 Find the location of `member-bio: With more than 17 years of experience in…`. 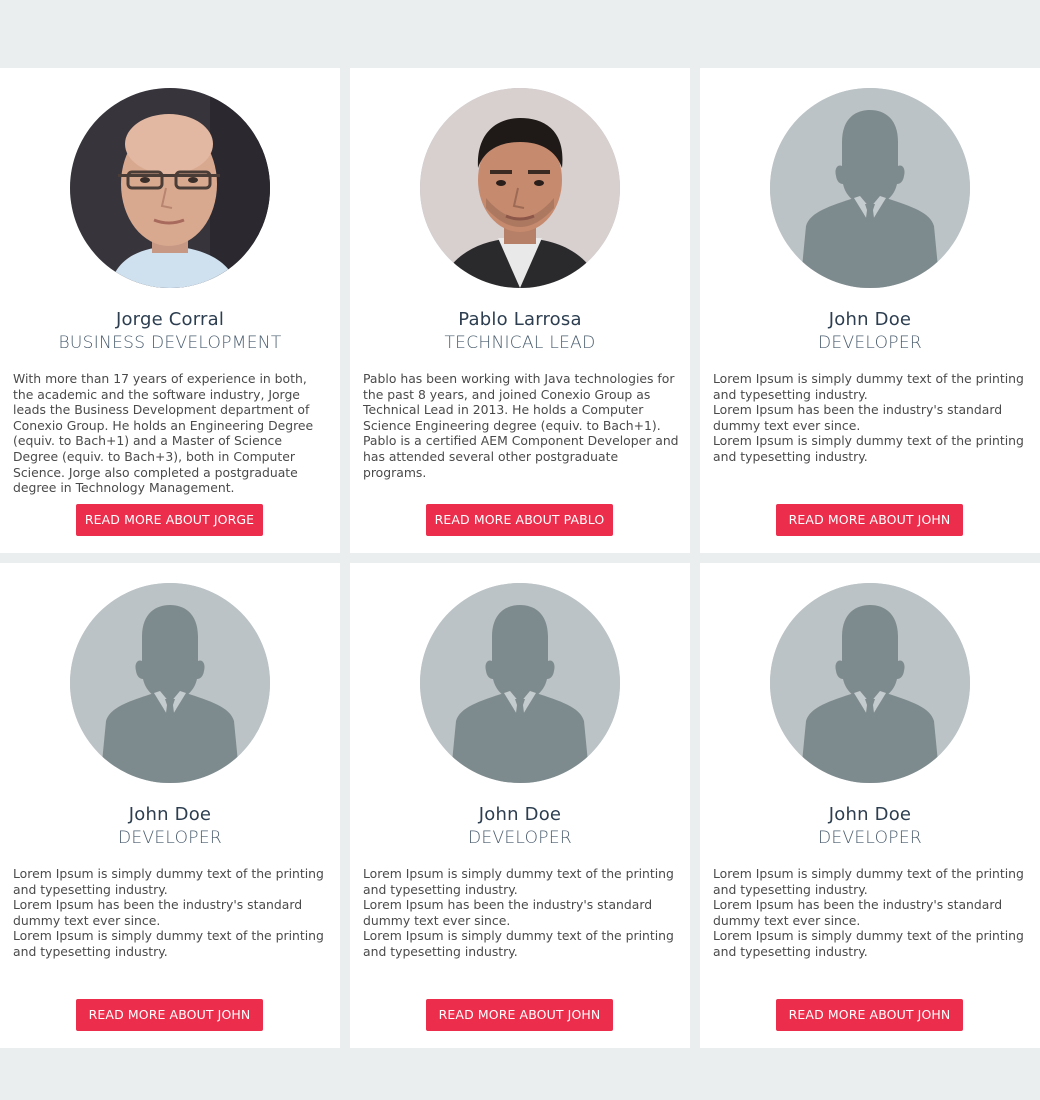

member-bio: With more than 17 years of experience in… is located at coordinates (163, 433).